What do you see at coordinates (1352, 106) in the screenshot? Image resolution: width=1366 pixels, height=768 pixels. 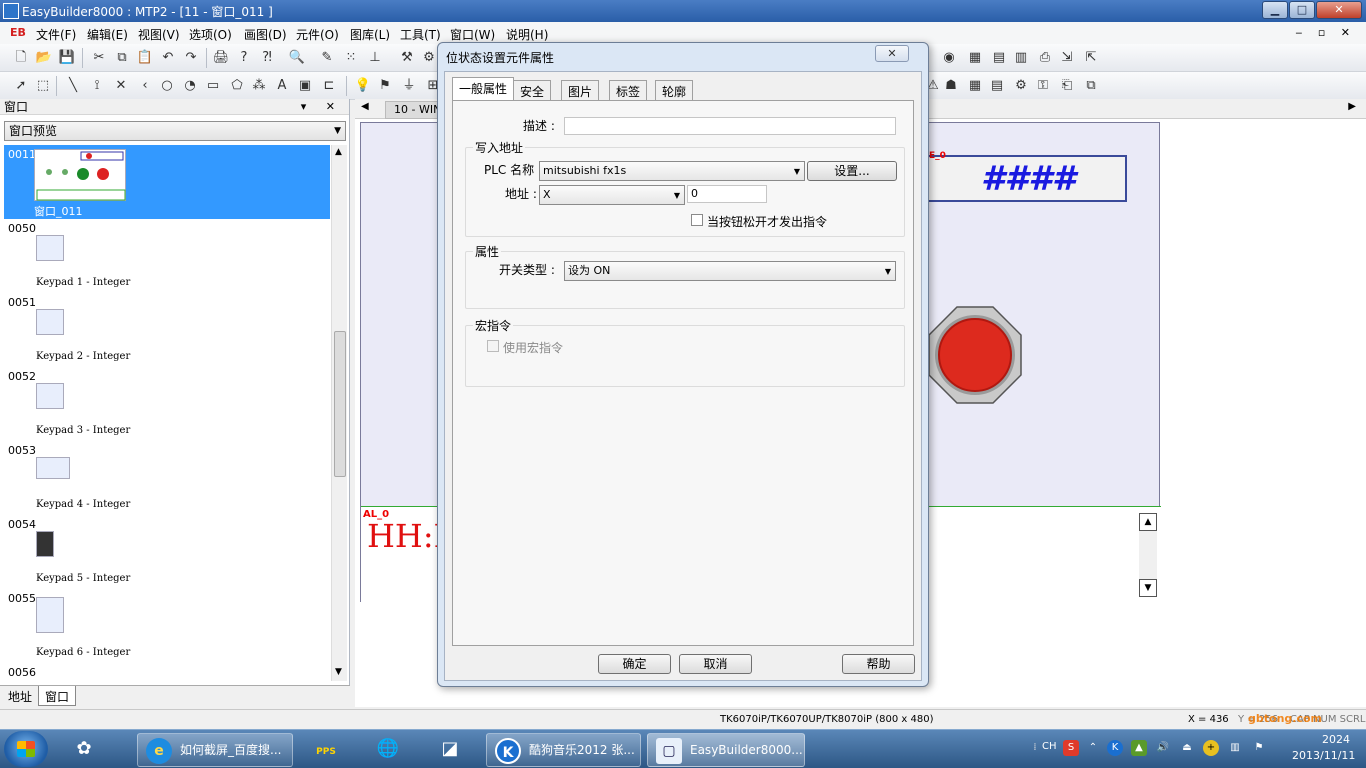 I see `chevron-right-icon: ▶` at bounding box center [1352, 106].